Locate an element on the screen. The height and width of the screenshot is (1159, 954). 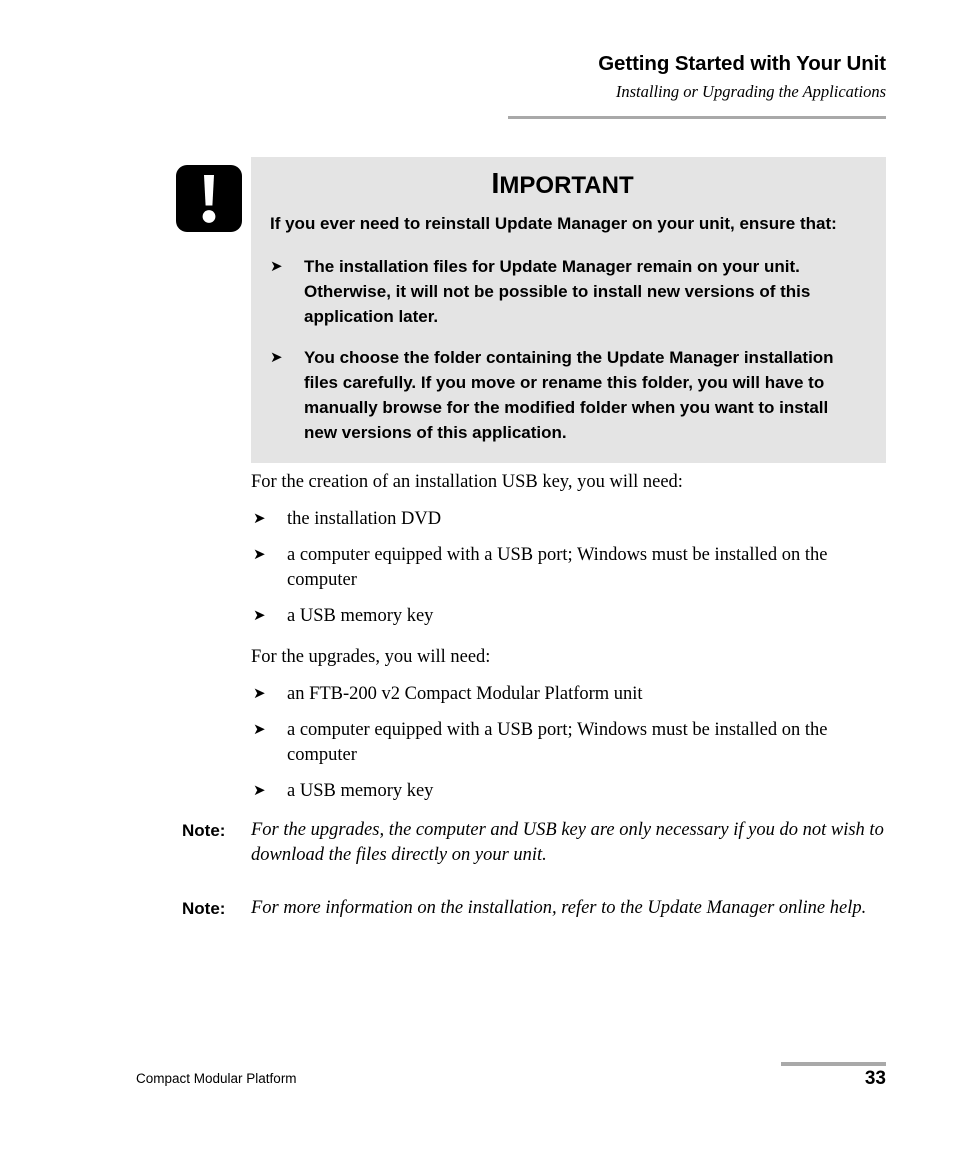
header-divider is located at coordinates (697, 117).